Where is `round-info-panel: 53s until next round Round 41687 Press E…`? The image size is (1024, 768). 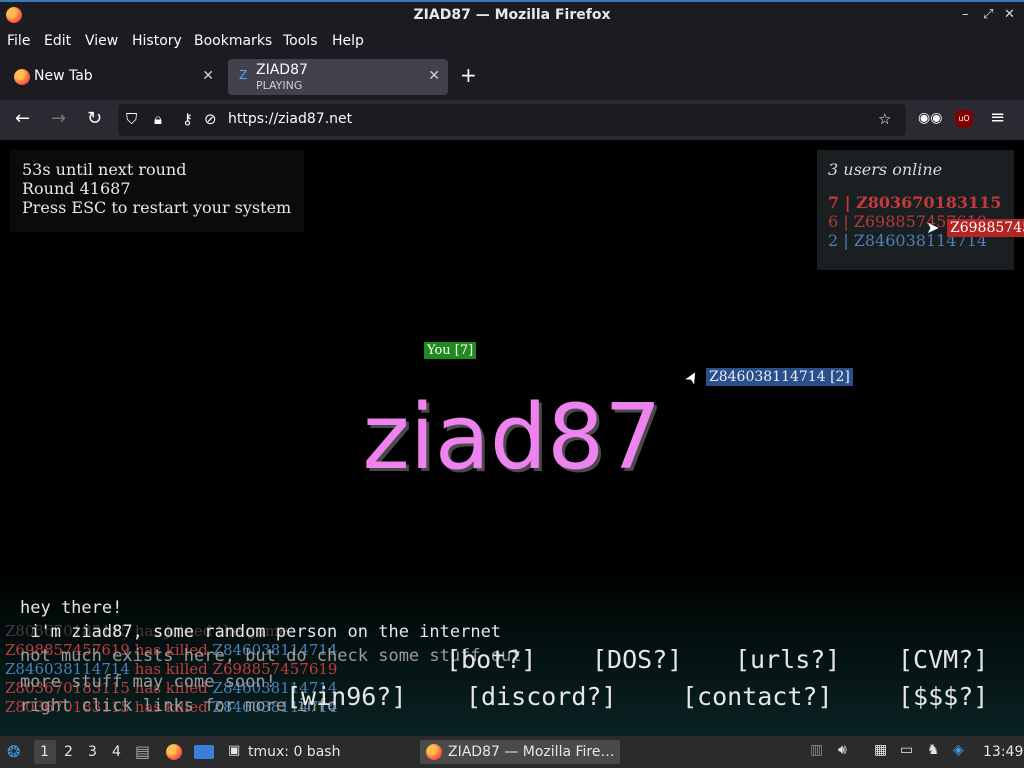
round-info-panel: 53s until next round Round 41687 Press E… is located at coordinates (157, 191).